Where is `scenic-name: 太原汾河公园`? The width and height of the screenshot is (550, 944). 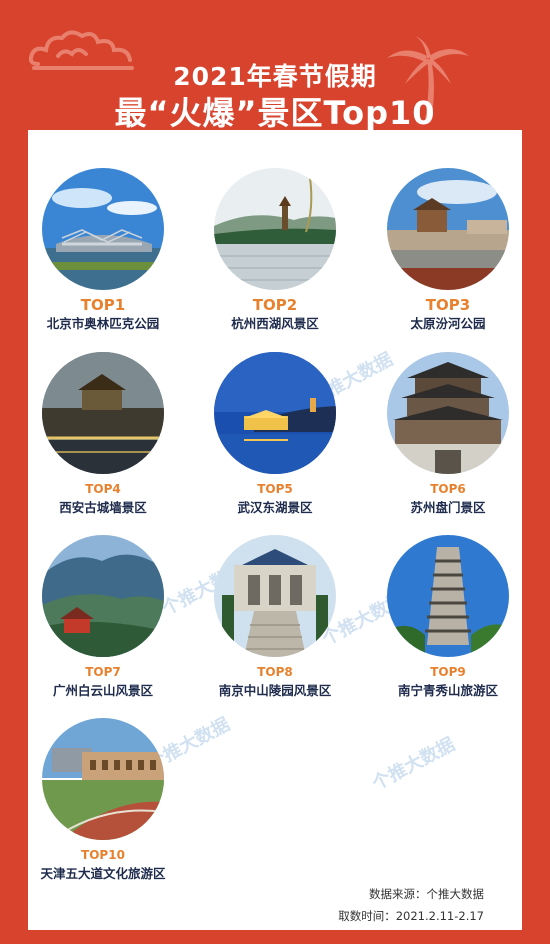
scenic-name: 太原汾河公园 is located at coordinates (448, 323).